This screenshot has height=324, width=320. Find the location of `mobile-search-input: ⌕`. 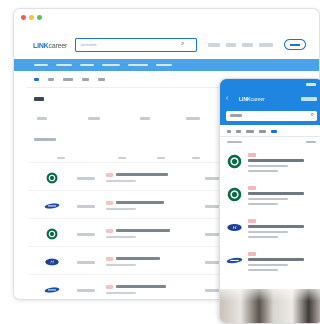

mobile-search-input: ⌕ is located at coordinates (271, 116).